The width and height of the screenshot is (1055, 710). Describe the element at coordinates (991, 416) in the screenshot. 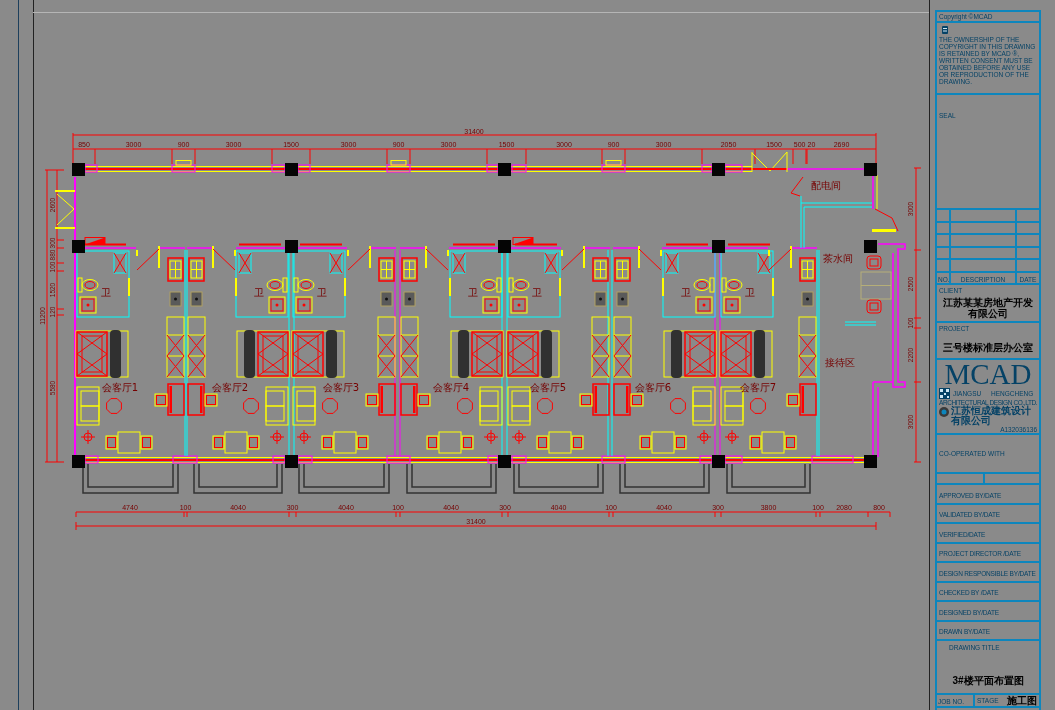

I see `company-name-chinese: 江苏恒成建筑设计有限公司` at that location.